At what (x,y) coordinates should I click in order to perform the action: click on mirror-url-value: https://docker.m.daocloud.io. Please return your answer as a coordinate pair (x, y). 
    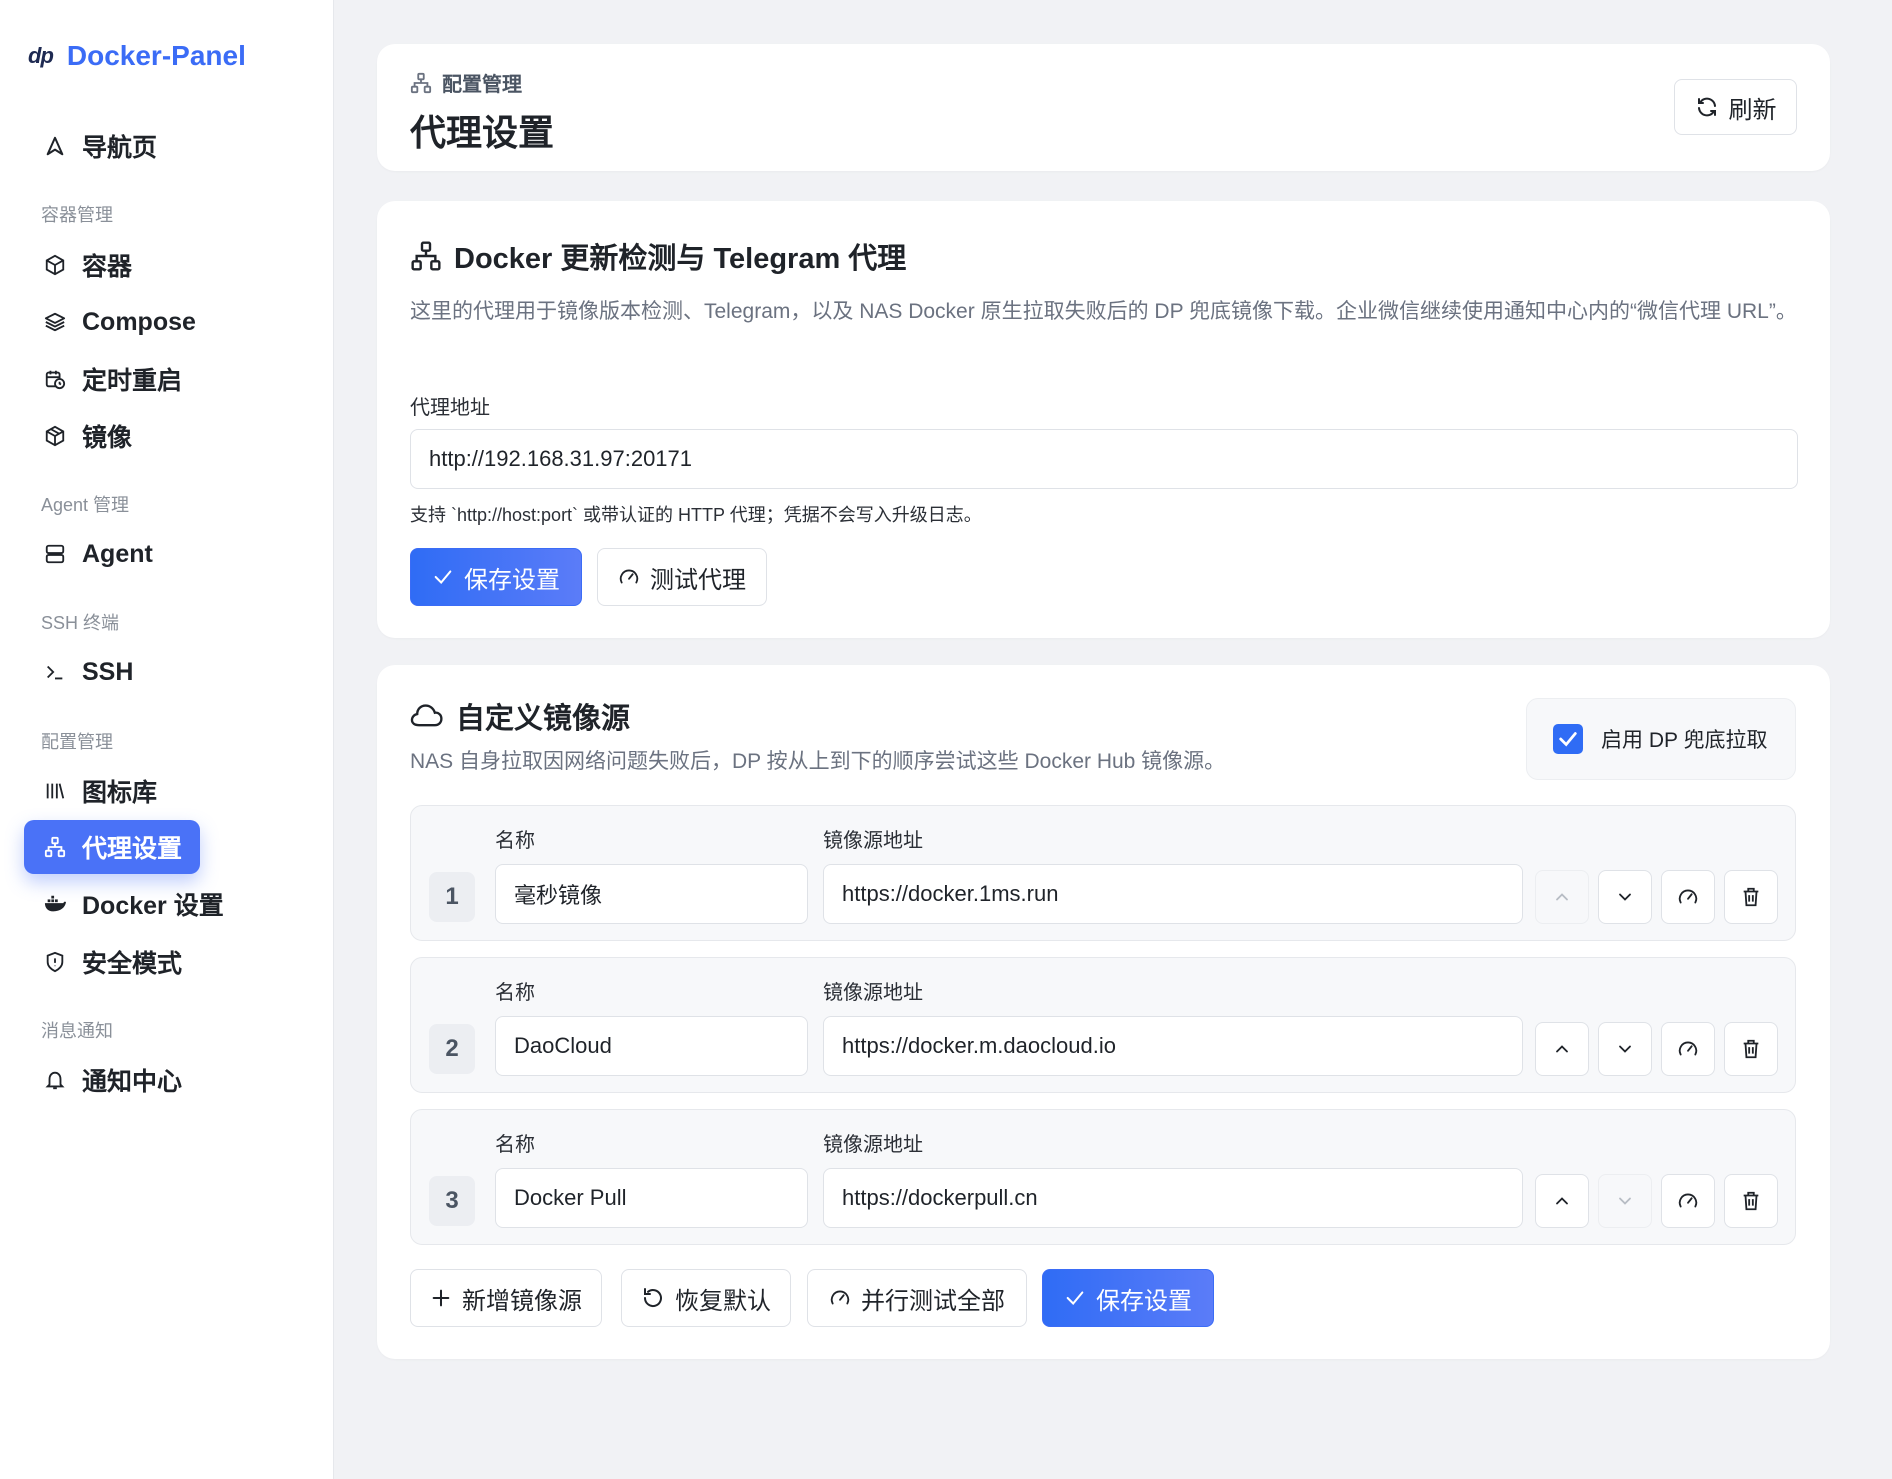
    Looking at the image, I should click on (979, 1045).